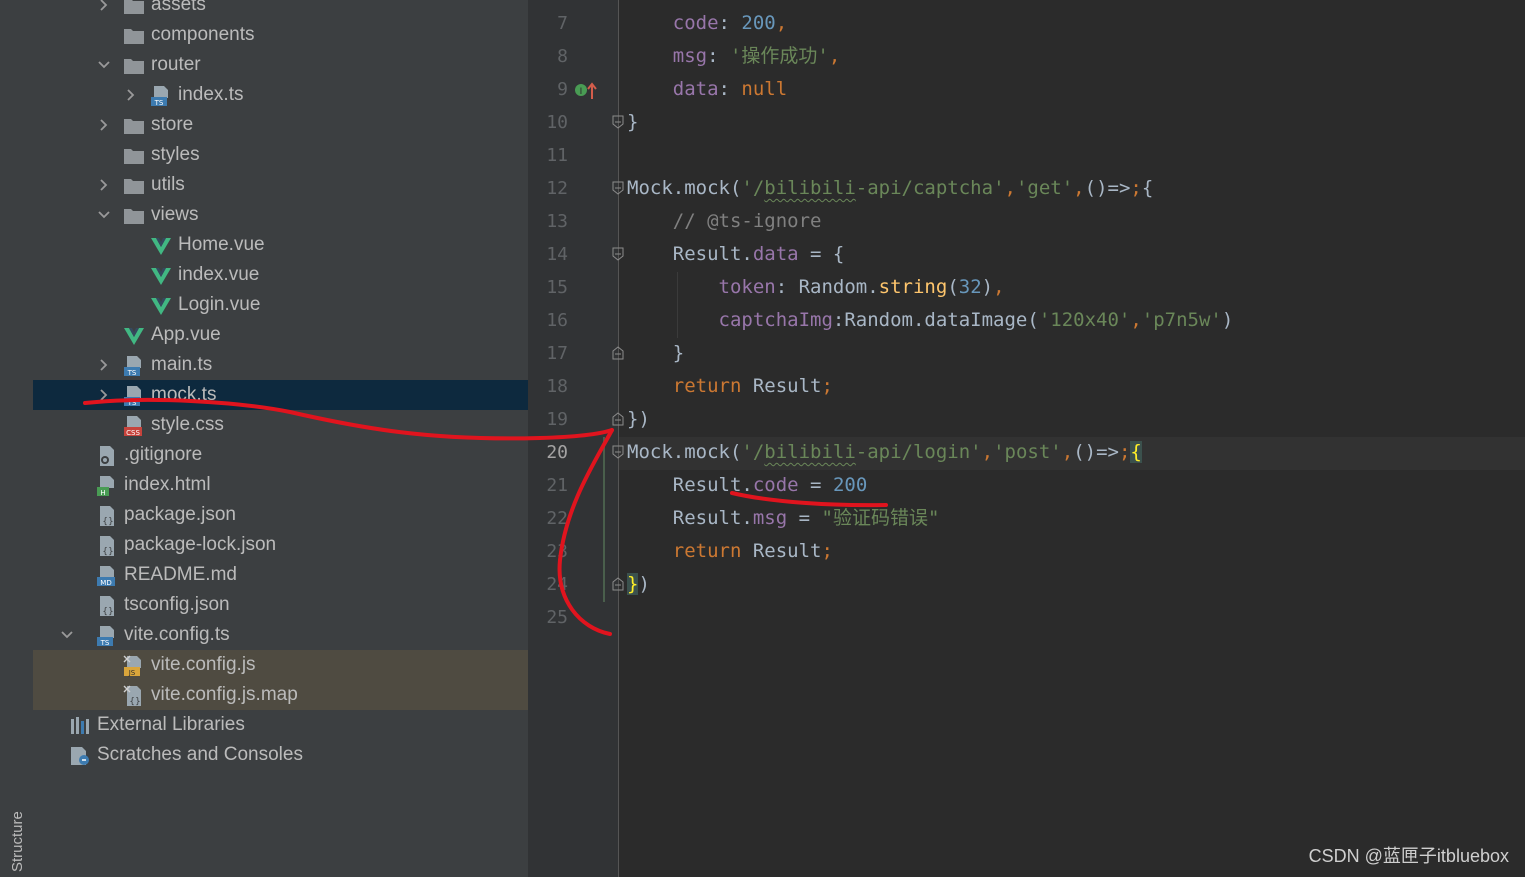 The width and height of the screenshot is (1525, 877). Describe the element at coordinates (783, 518) in the screenshot. I see `code-line: Result.msg = "验证码错误"` at that location.